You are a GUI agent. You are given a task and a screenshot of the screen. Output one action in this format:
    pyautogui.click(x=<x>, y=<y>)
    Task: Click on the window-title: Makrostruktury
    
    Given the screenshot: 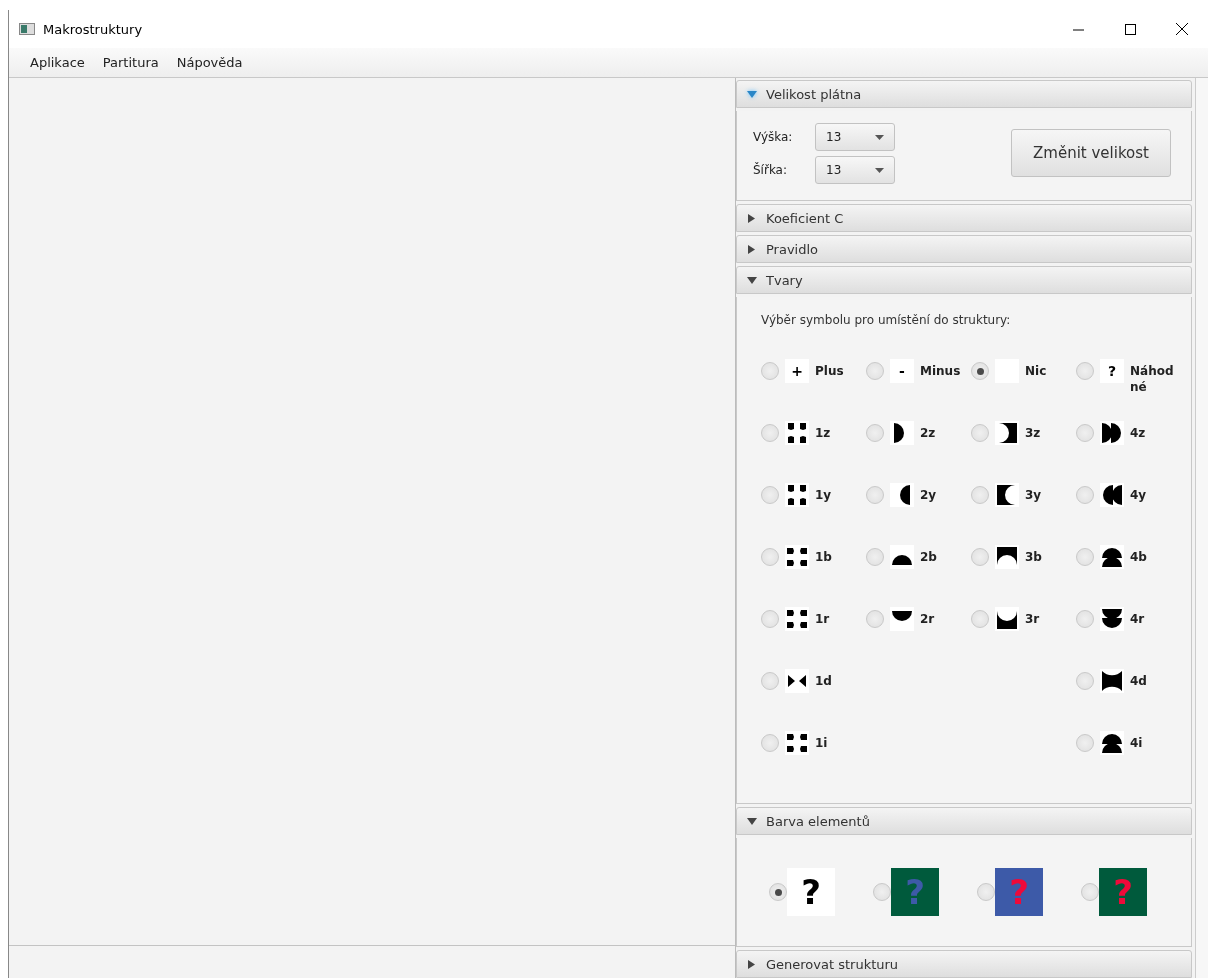 What is the action you would take?
    pyautogui.click(x=93, y=29)
    